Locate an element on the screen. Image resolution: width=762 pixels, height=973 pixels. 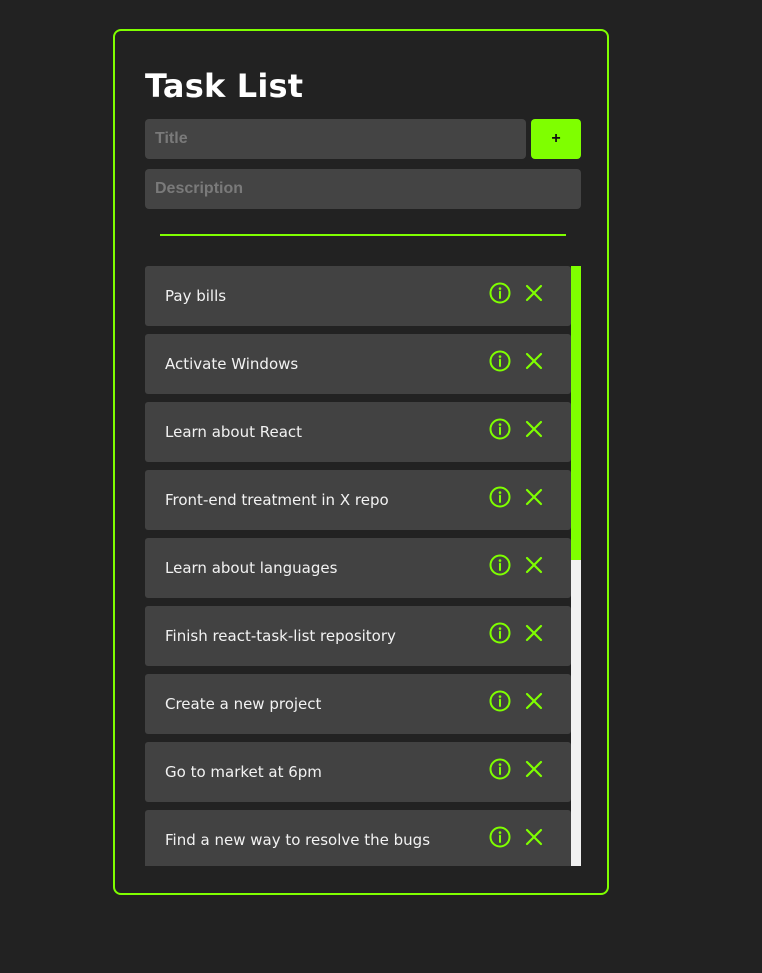
task-label: Pay bills is located at coordinates (196, 296).